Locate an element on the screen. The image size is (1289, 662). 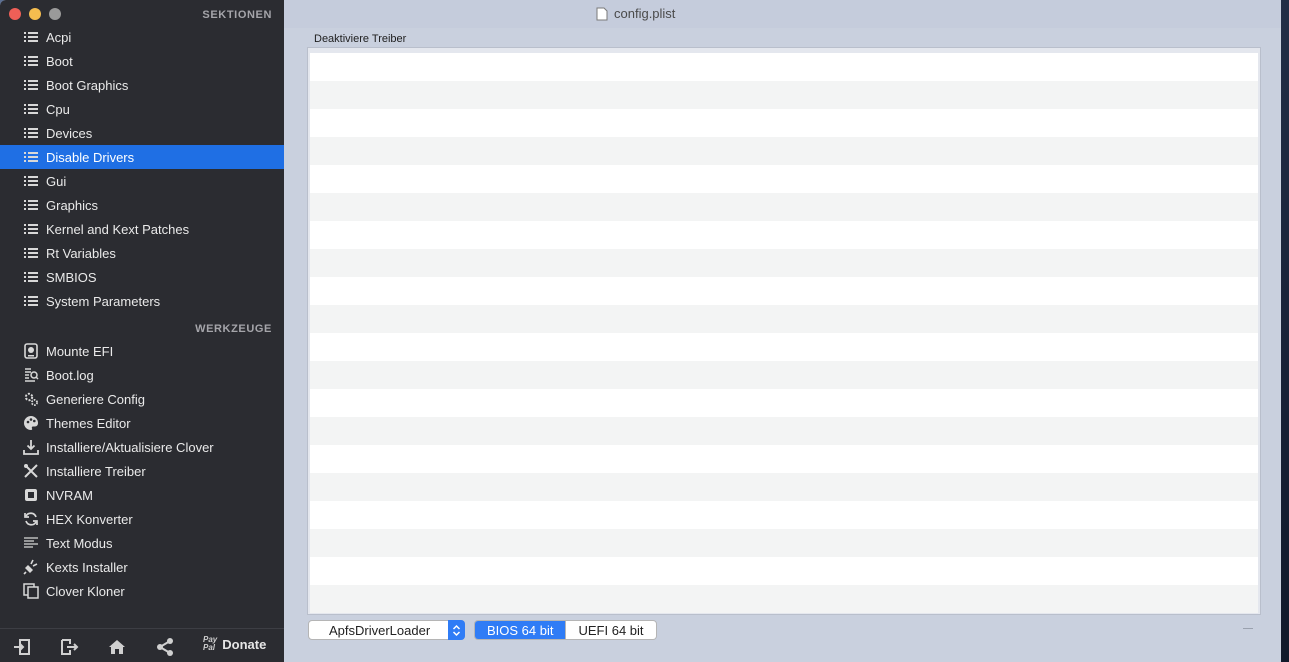
segment-bios-64: BIOS 64 bit is located at coordinates (520, 630).